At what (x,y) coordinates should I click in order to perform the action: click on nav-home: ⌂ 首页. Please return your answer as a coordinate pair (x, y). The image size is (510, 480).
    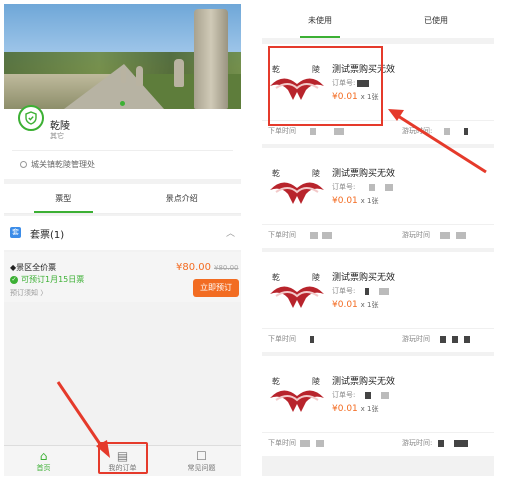
    Looking at the image, I should click on (43, 461).